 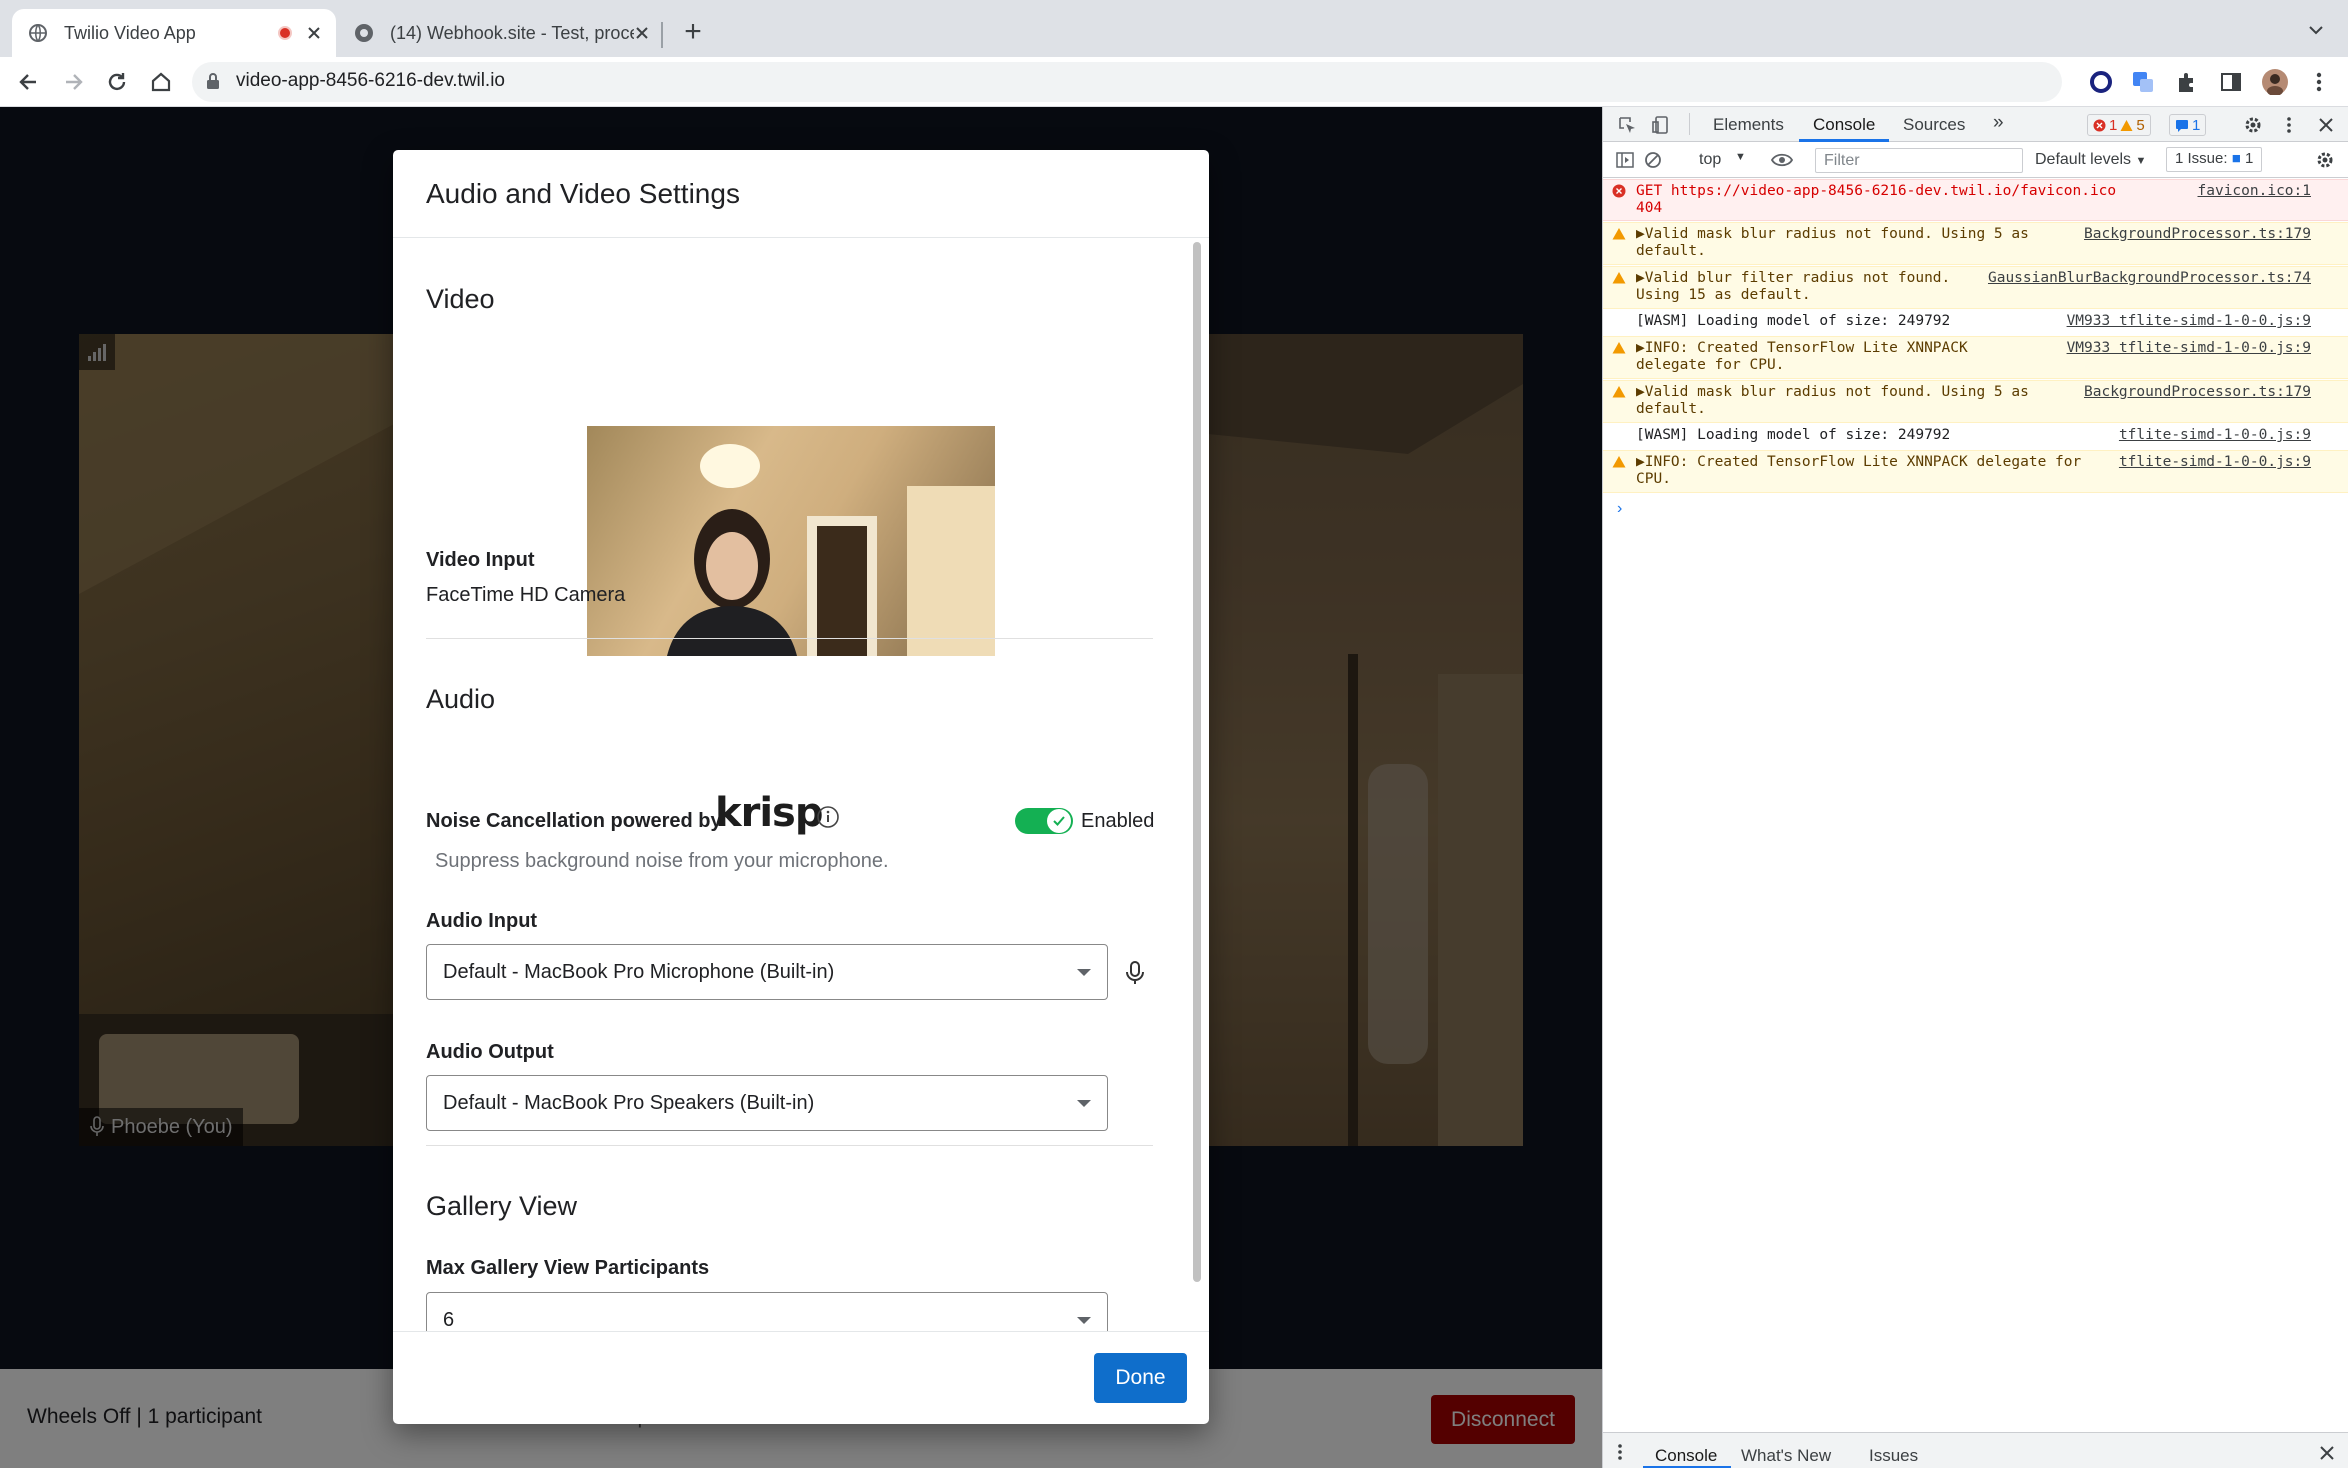 I want to click on live-expression-eye-icon, so click(x=1782, y=160).